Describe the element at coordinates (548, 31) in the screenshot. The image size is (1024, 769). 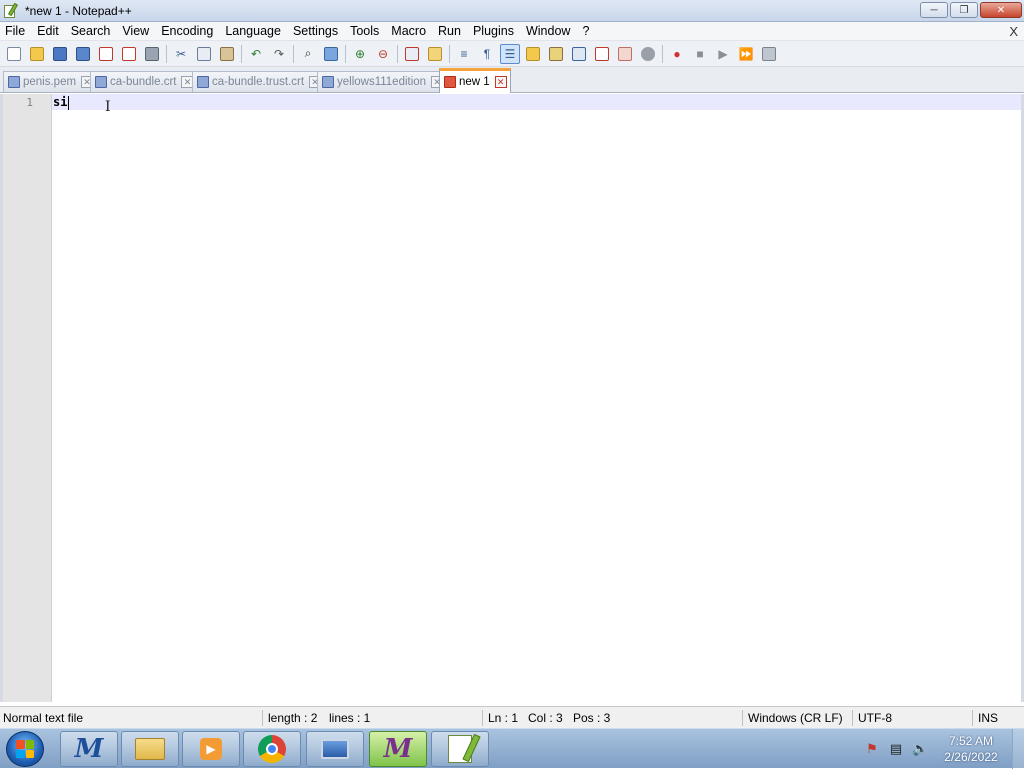
I see `menu-window: Window` at that location.